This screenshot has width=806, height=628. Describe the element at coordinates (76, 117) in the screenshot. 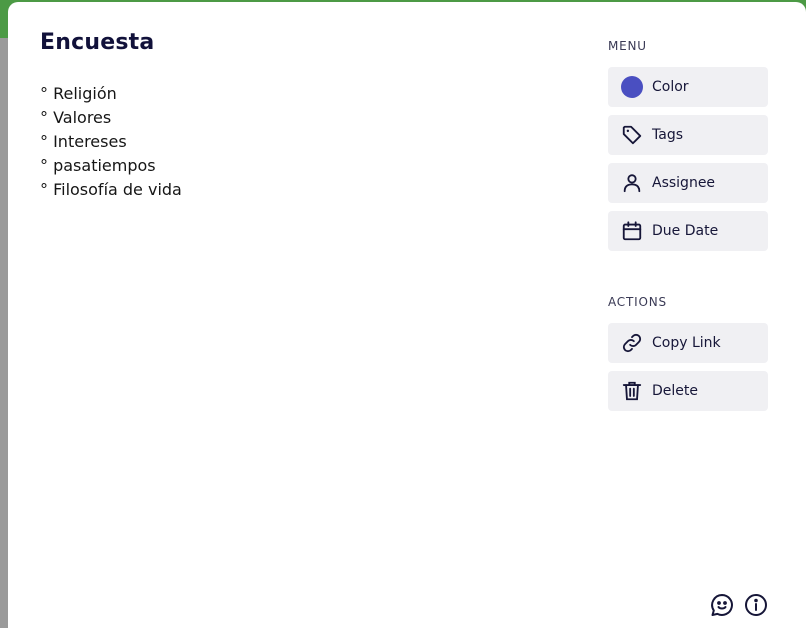

I see `description-line: ° Valores` at that location.